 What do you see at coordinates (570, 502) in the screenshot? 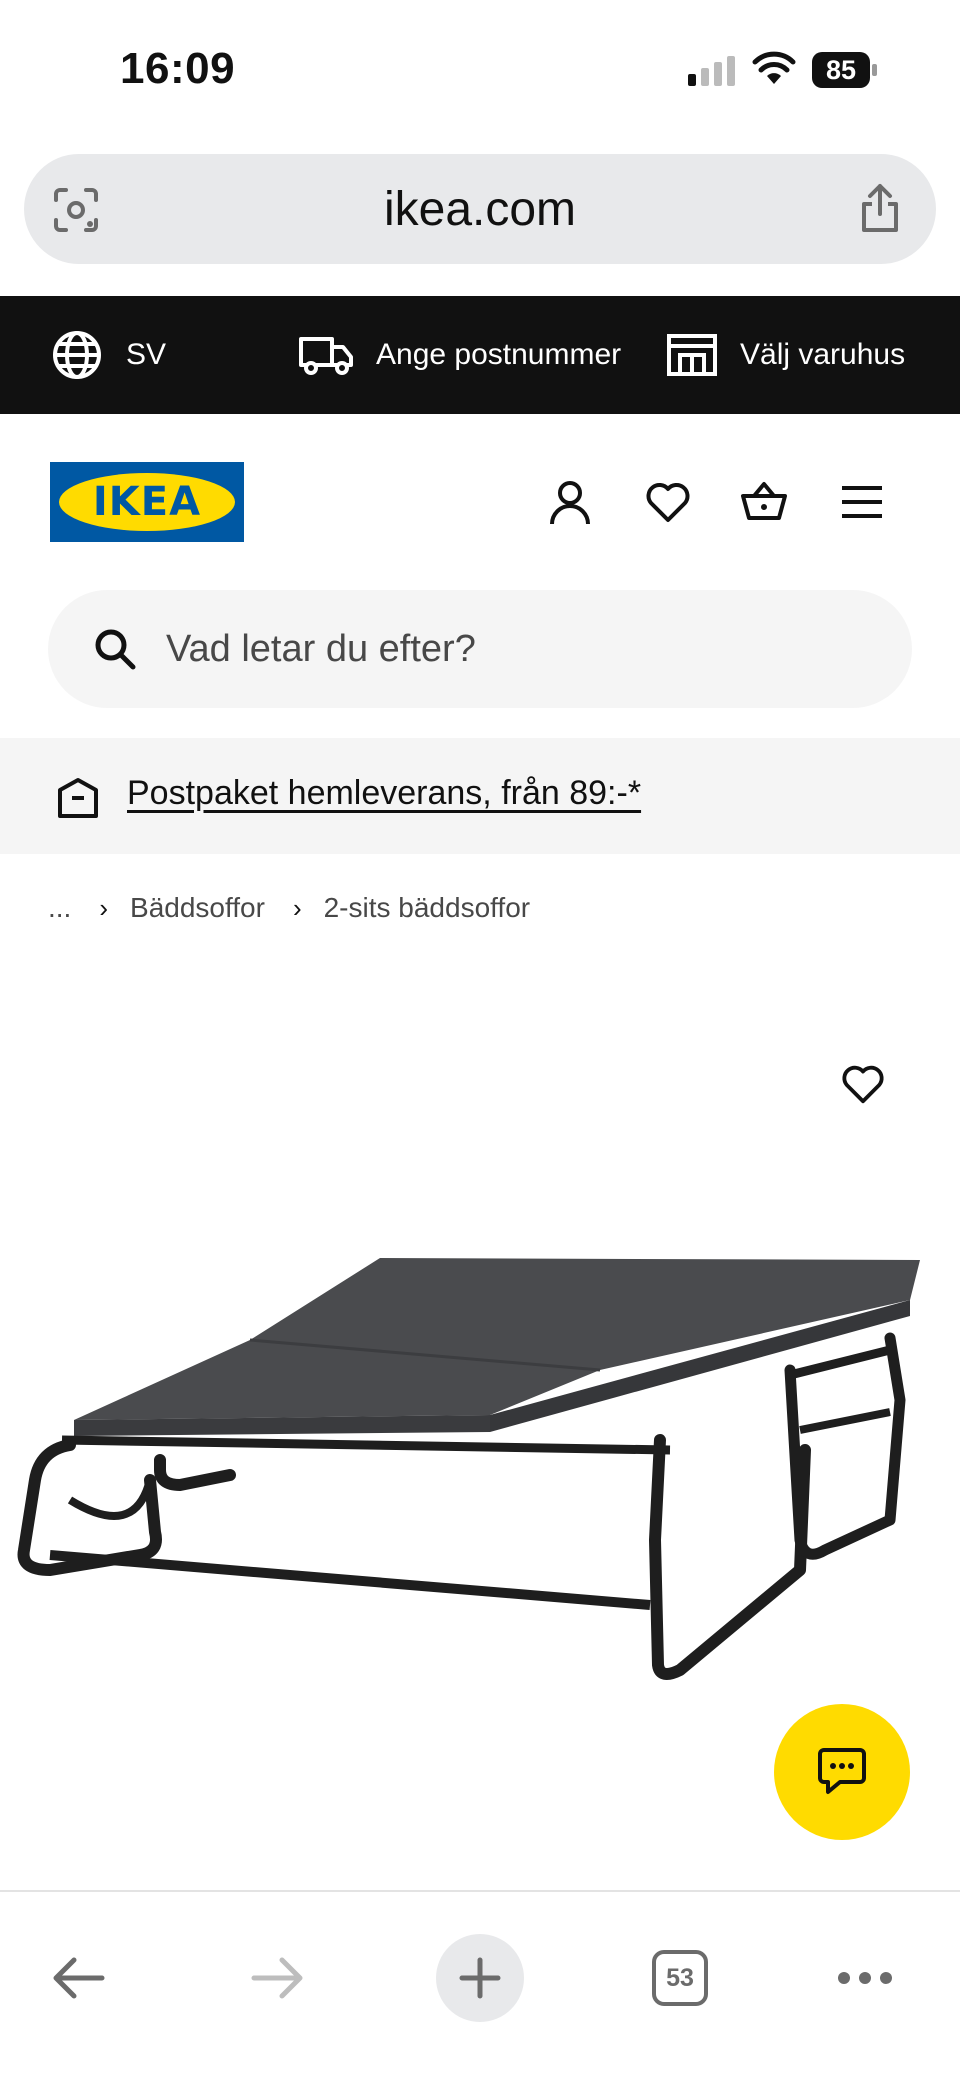
I see `user-icon` at bounding box center [570, 502].